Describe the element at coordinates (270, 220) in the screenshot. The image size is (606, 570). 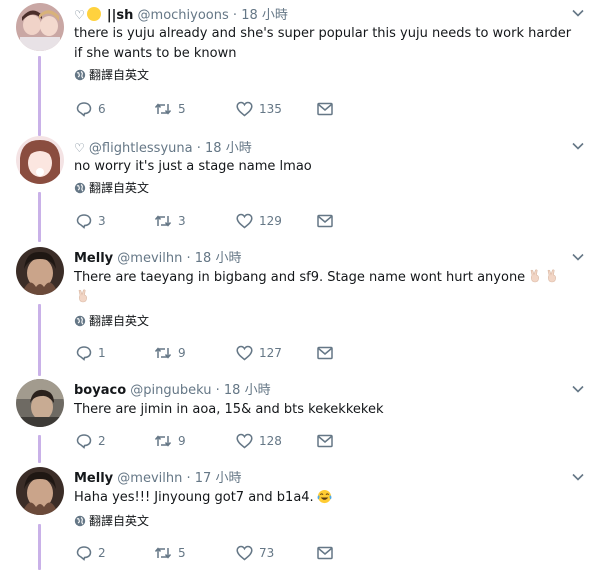
I see `like-count: 129` at that location.